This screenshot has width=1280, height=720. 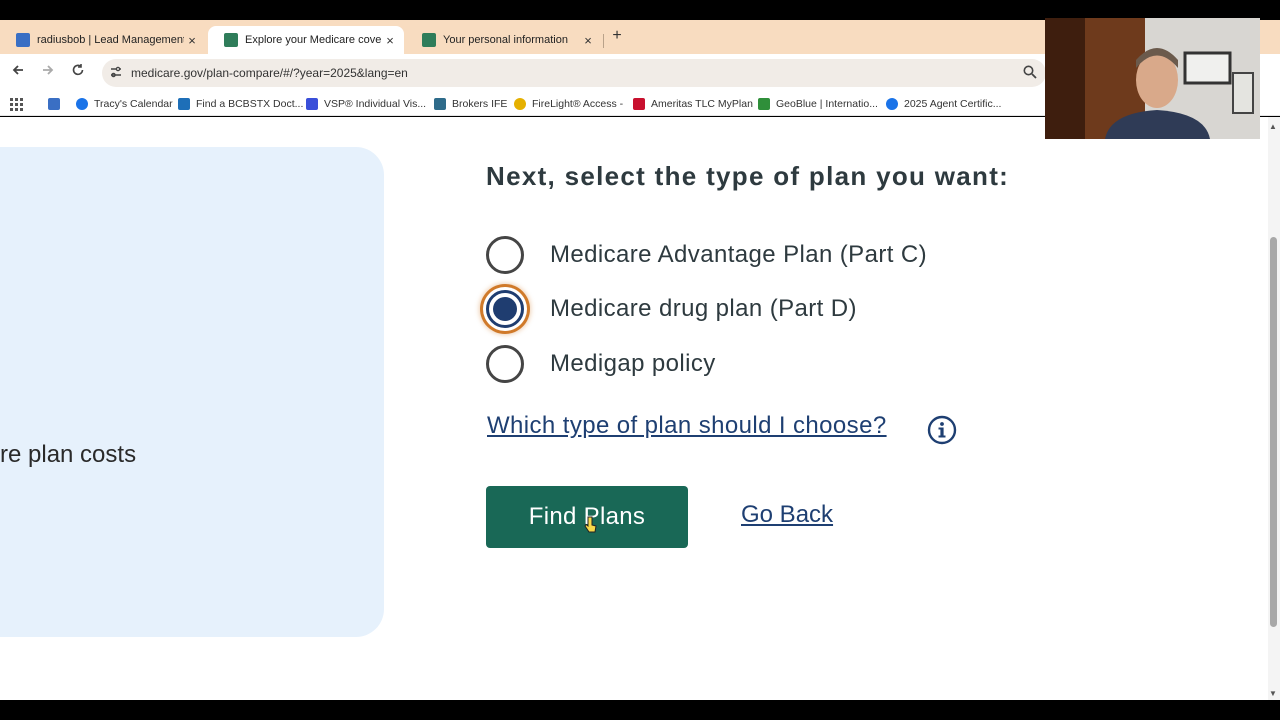 What do you see at coordinates (639, 104) in the screenshot?
I see `ameritas-favicon-icon` at bounding box center [639, 104].